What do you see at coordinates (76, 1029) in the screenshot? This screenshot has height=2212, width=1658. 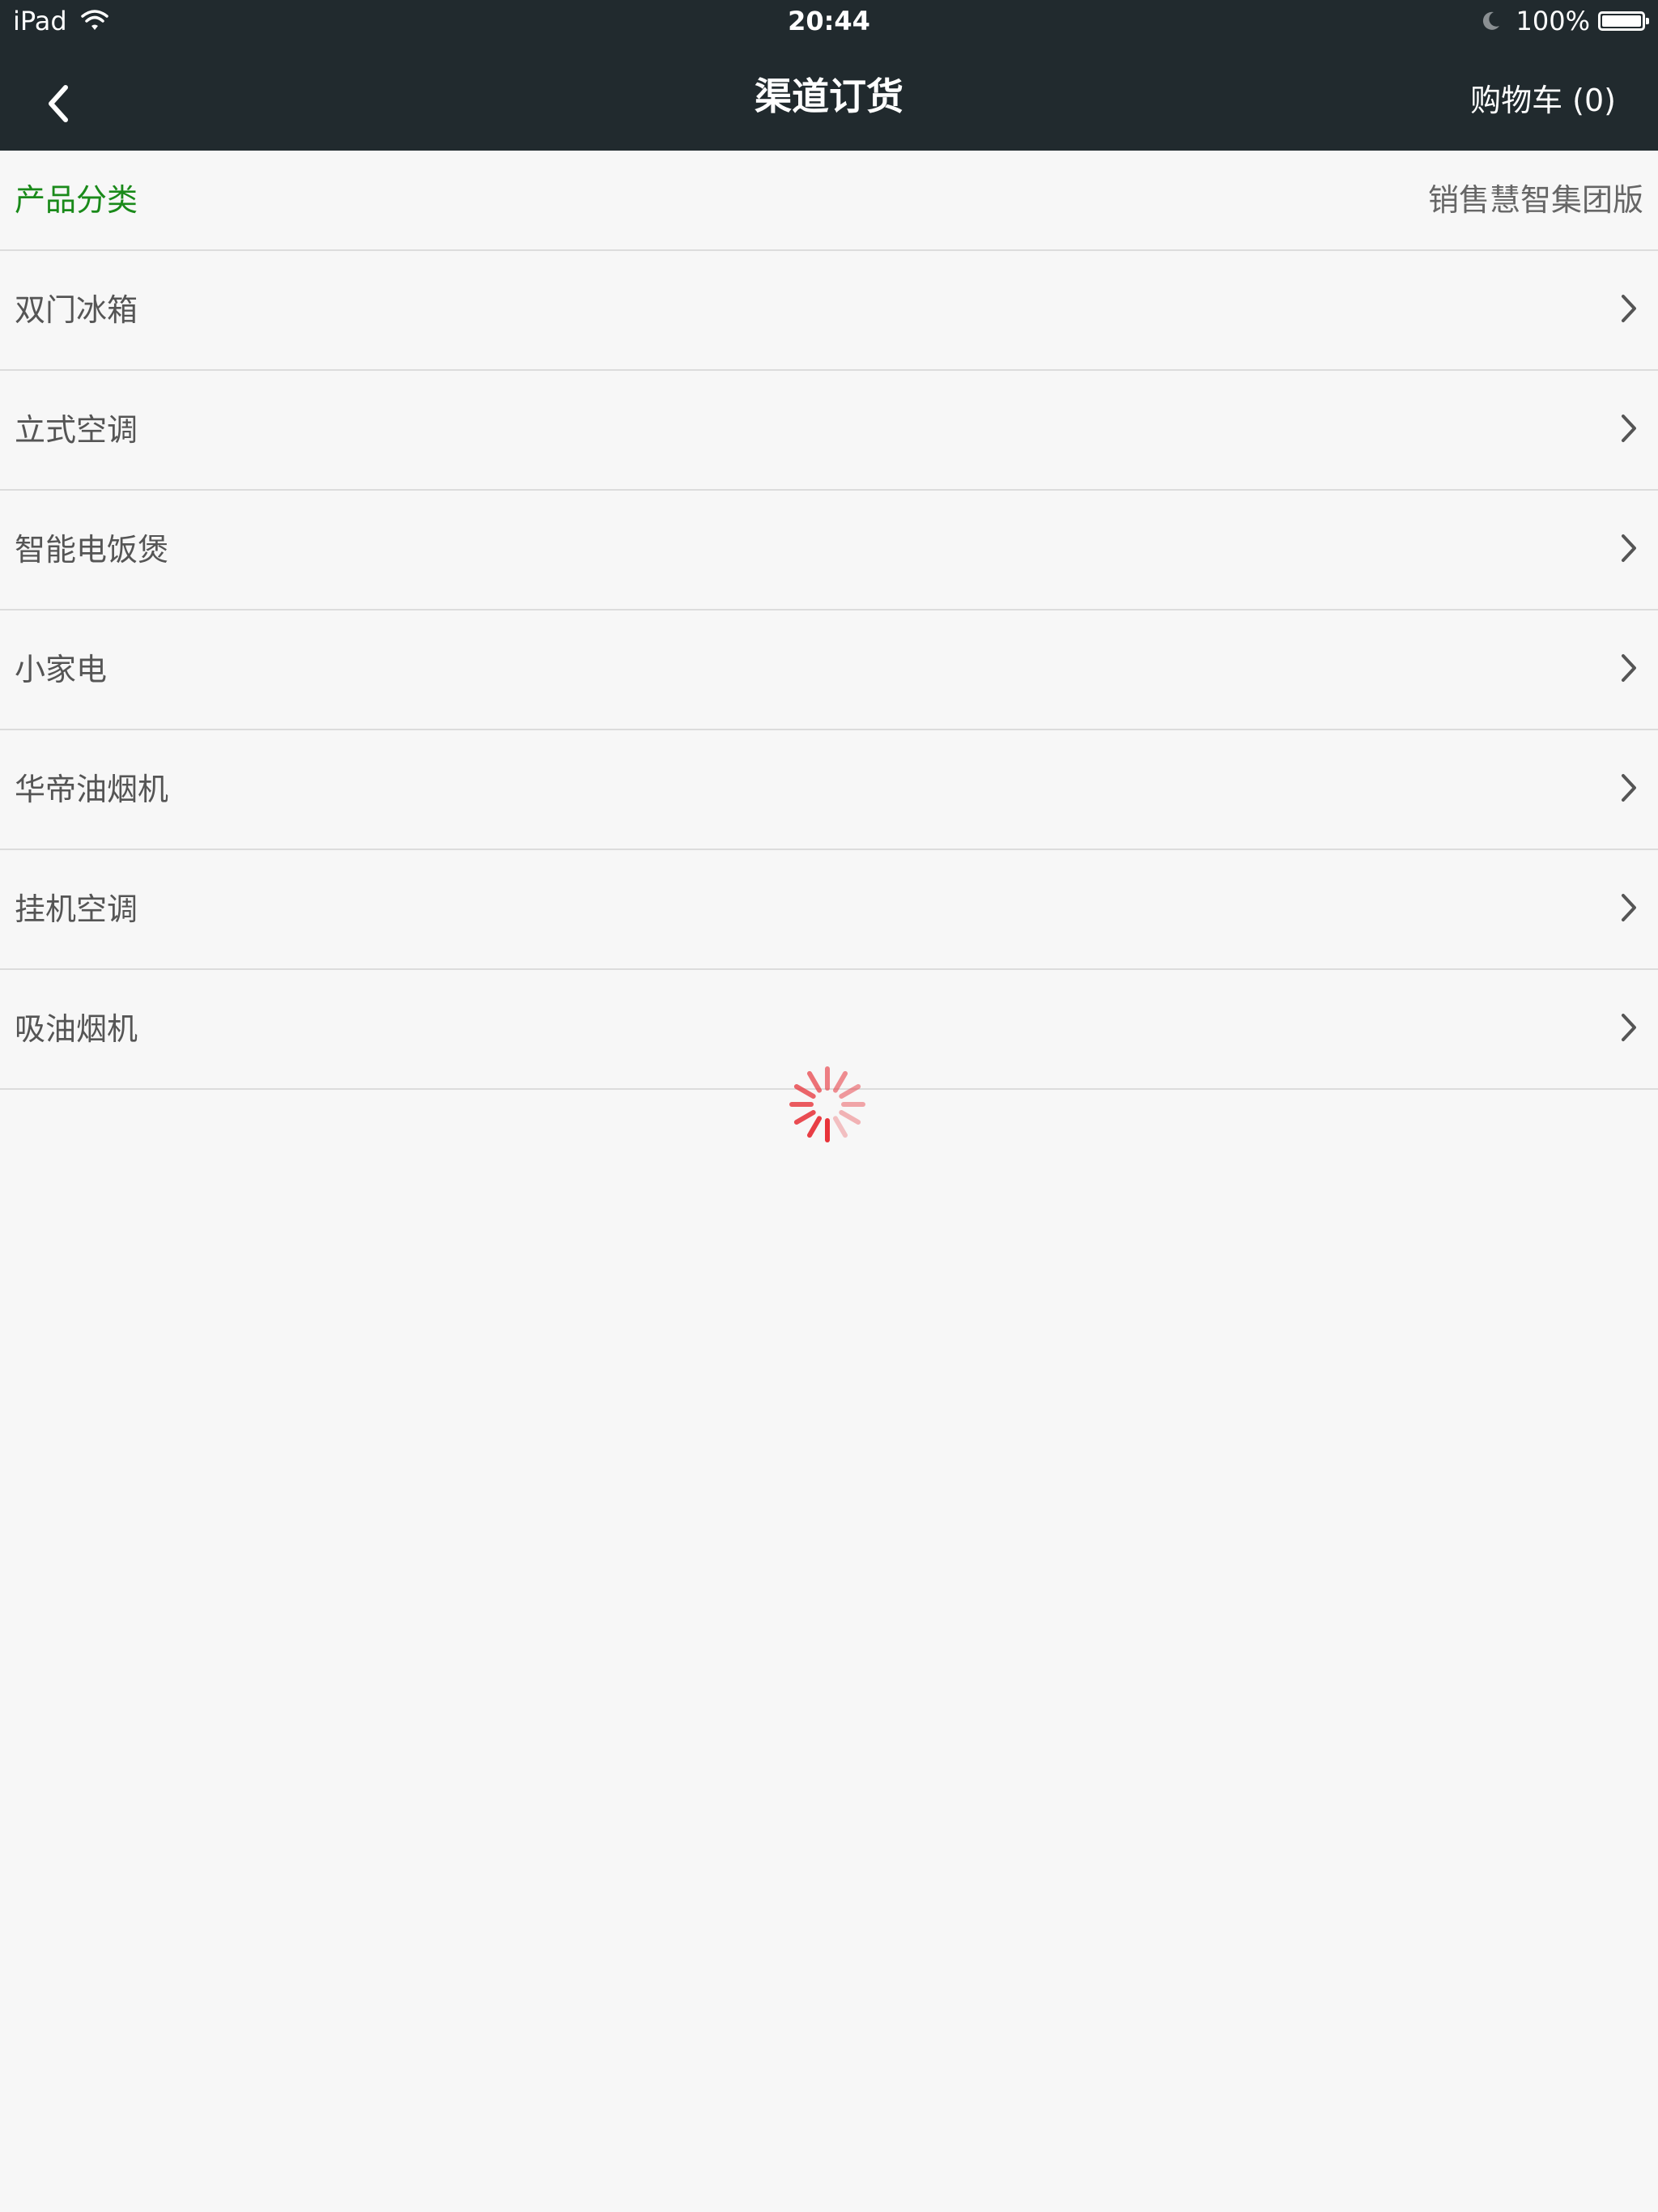 I see `category-item-label: 吸油烟机` at bounding box center [76, 1029].